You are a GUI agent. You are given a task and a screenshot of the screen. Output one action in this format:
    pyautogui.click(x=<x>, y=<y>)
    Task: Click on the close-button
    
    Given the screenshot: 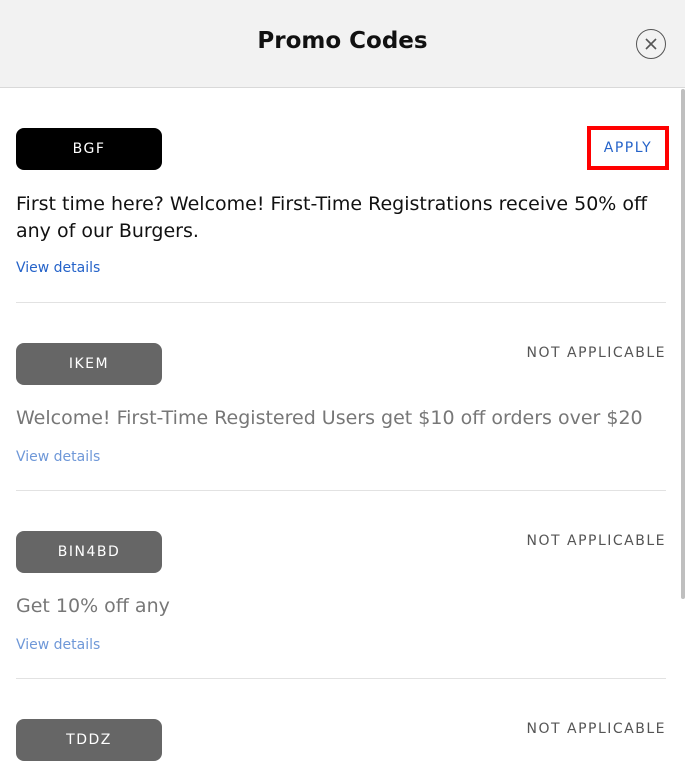 What is the action you would take?
    pyautogui.click(x=651, y=44)
    